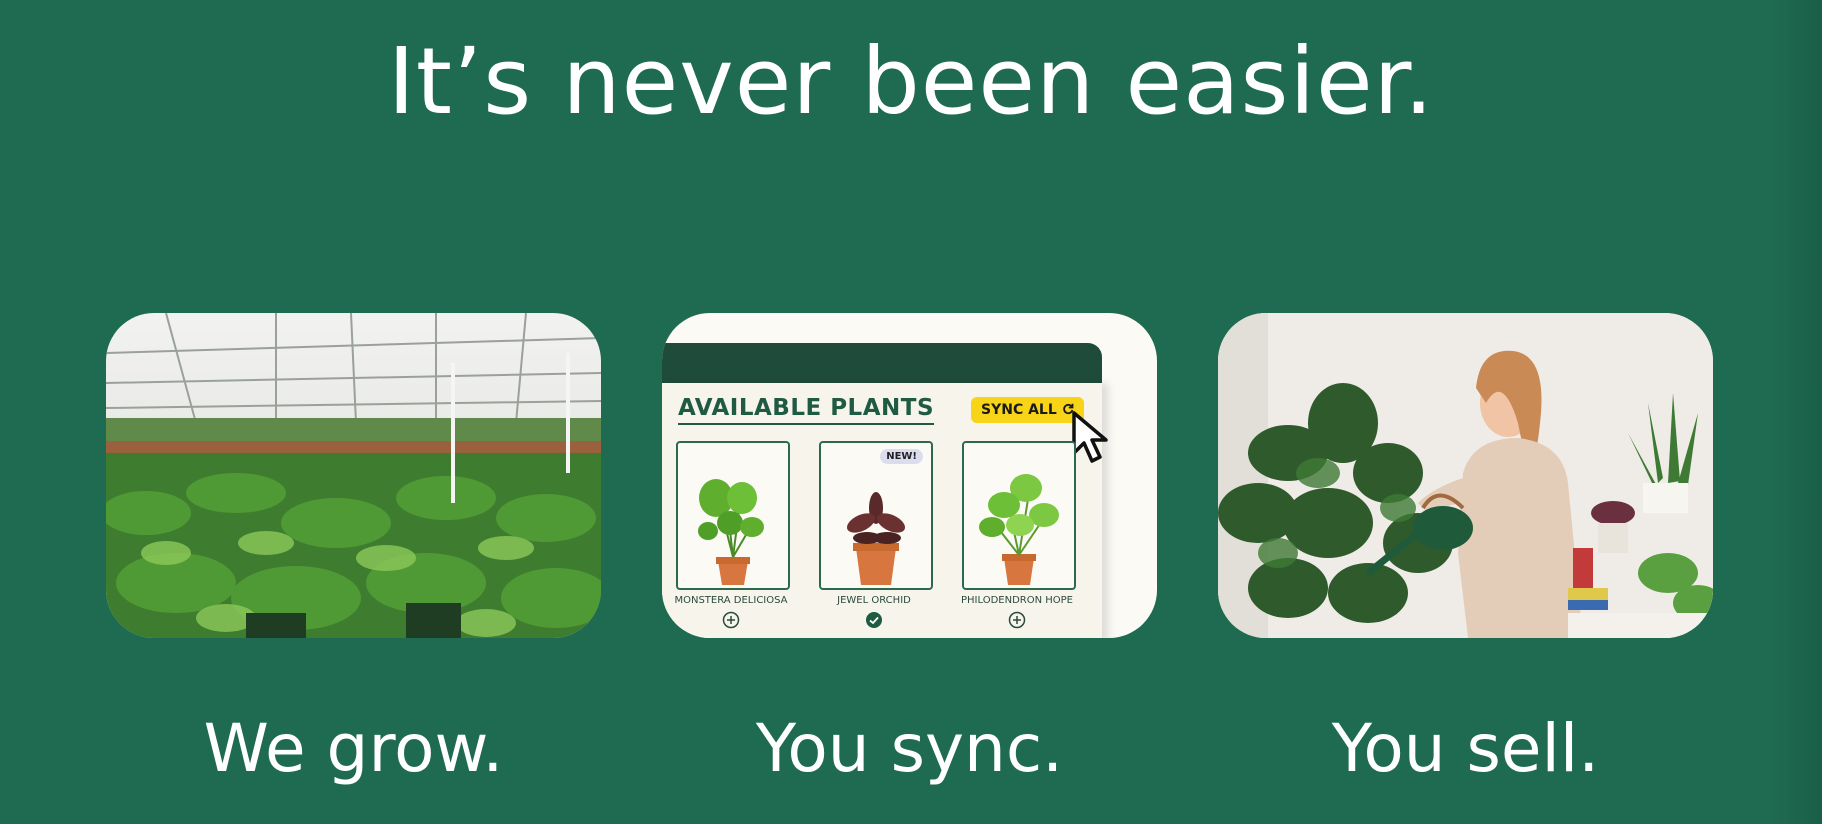 The width and height of the screenshot is (1822, 824). What do you see at coordinates (1016, 600) in the screenshot?
I see `plant-name: PHILODENDRON HOPE` at bounding box center [1016, 600].